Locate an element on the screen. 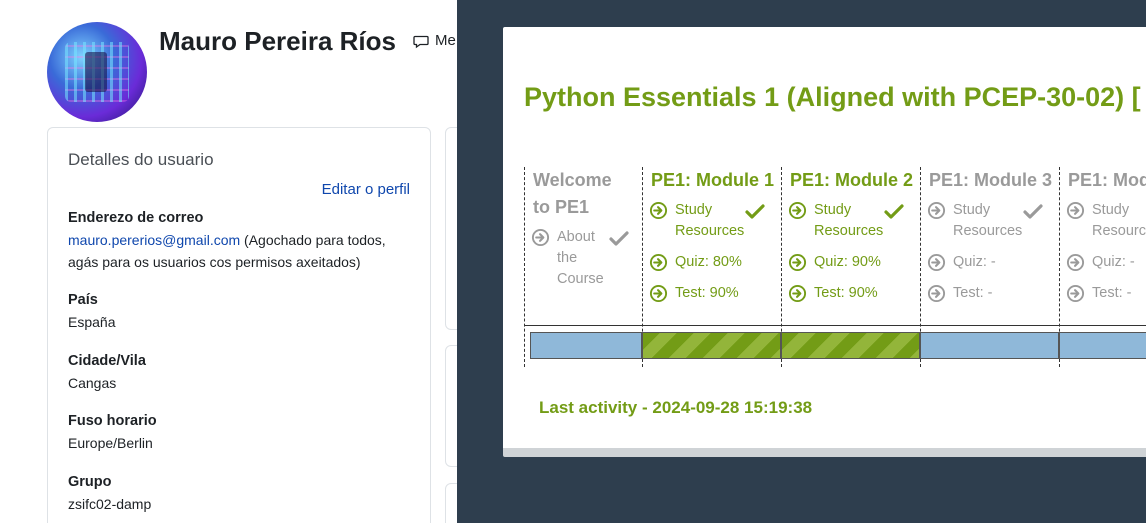 The height and width of the screenshot is (523, 1146). message-link-label: Me is located at coordinates (445, 40).